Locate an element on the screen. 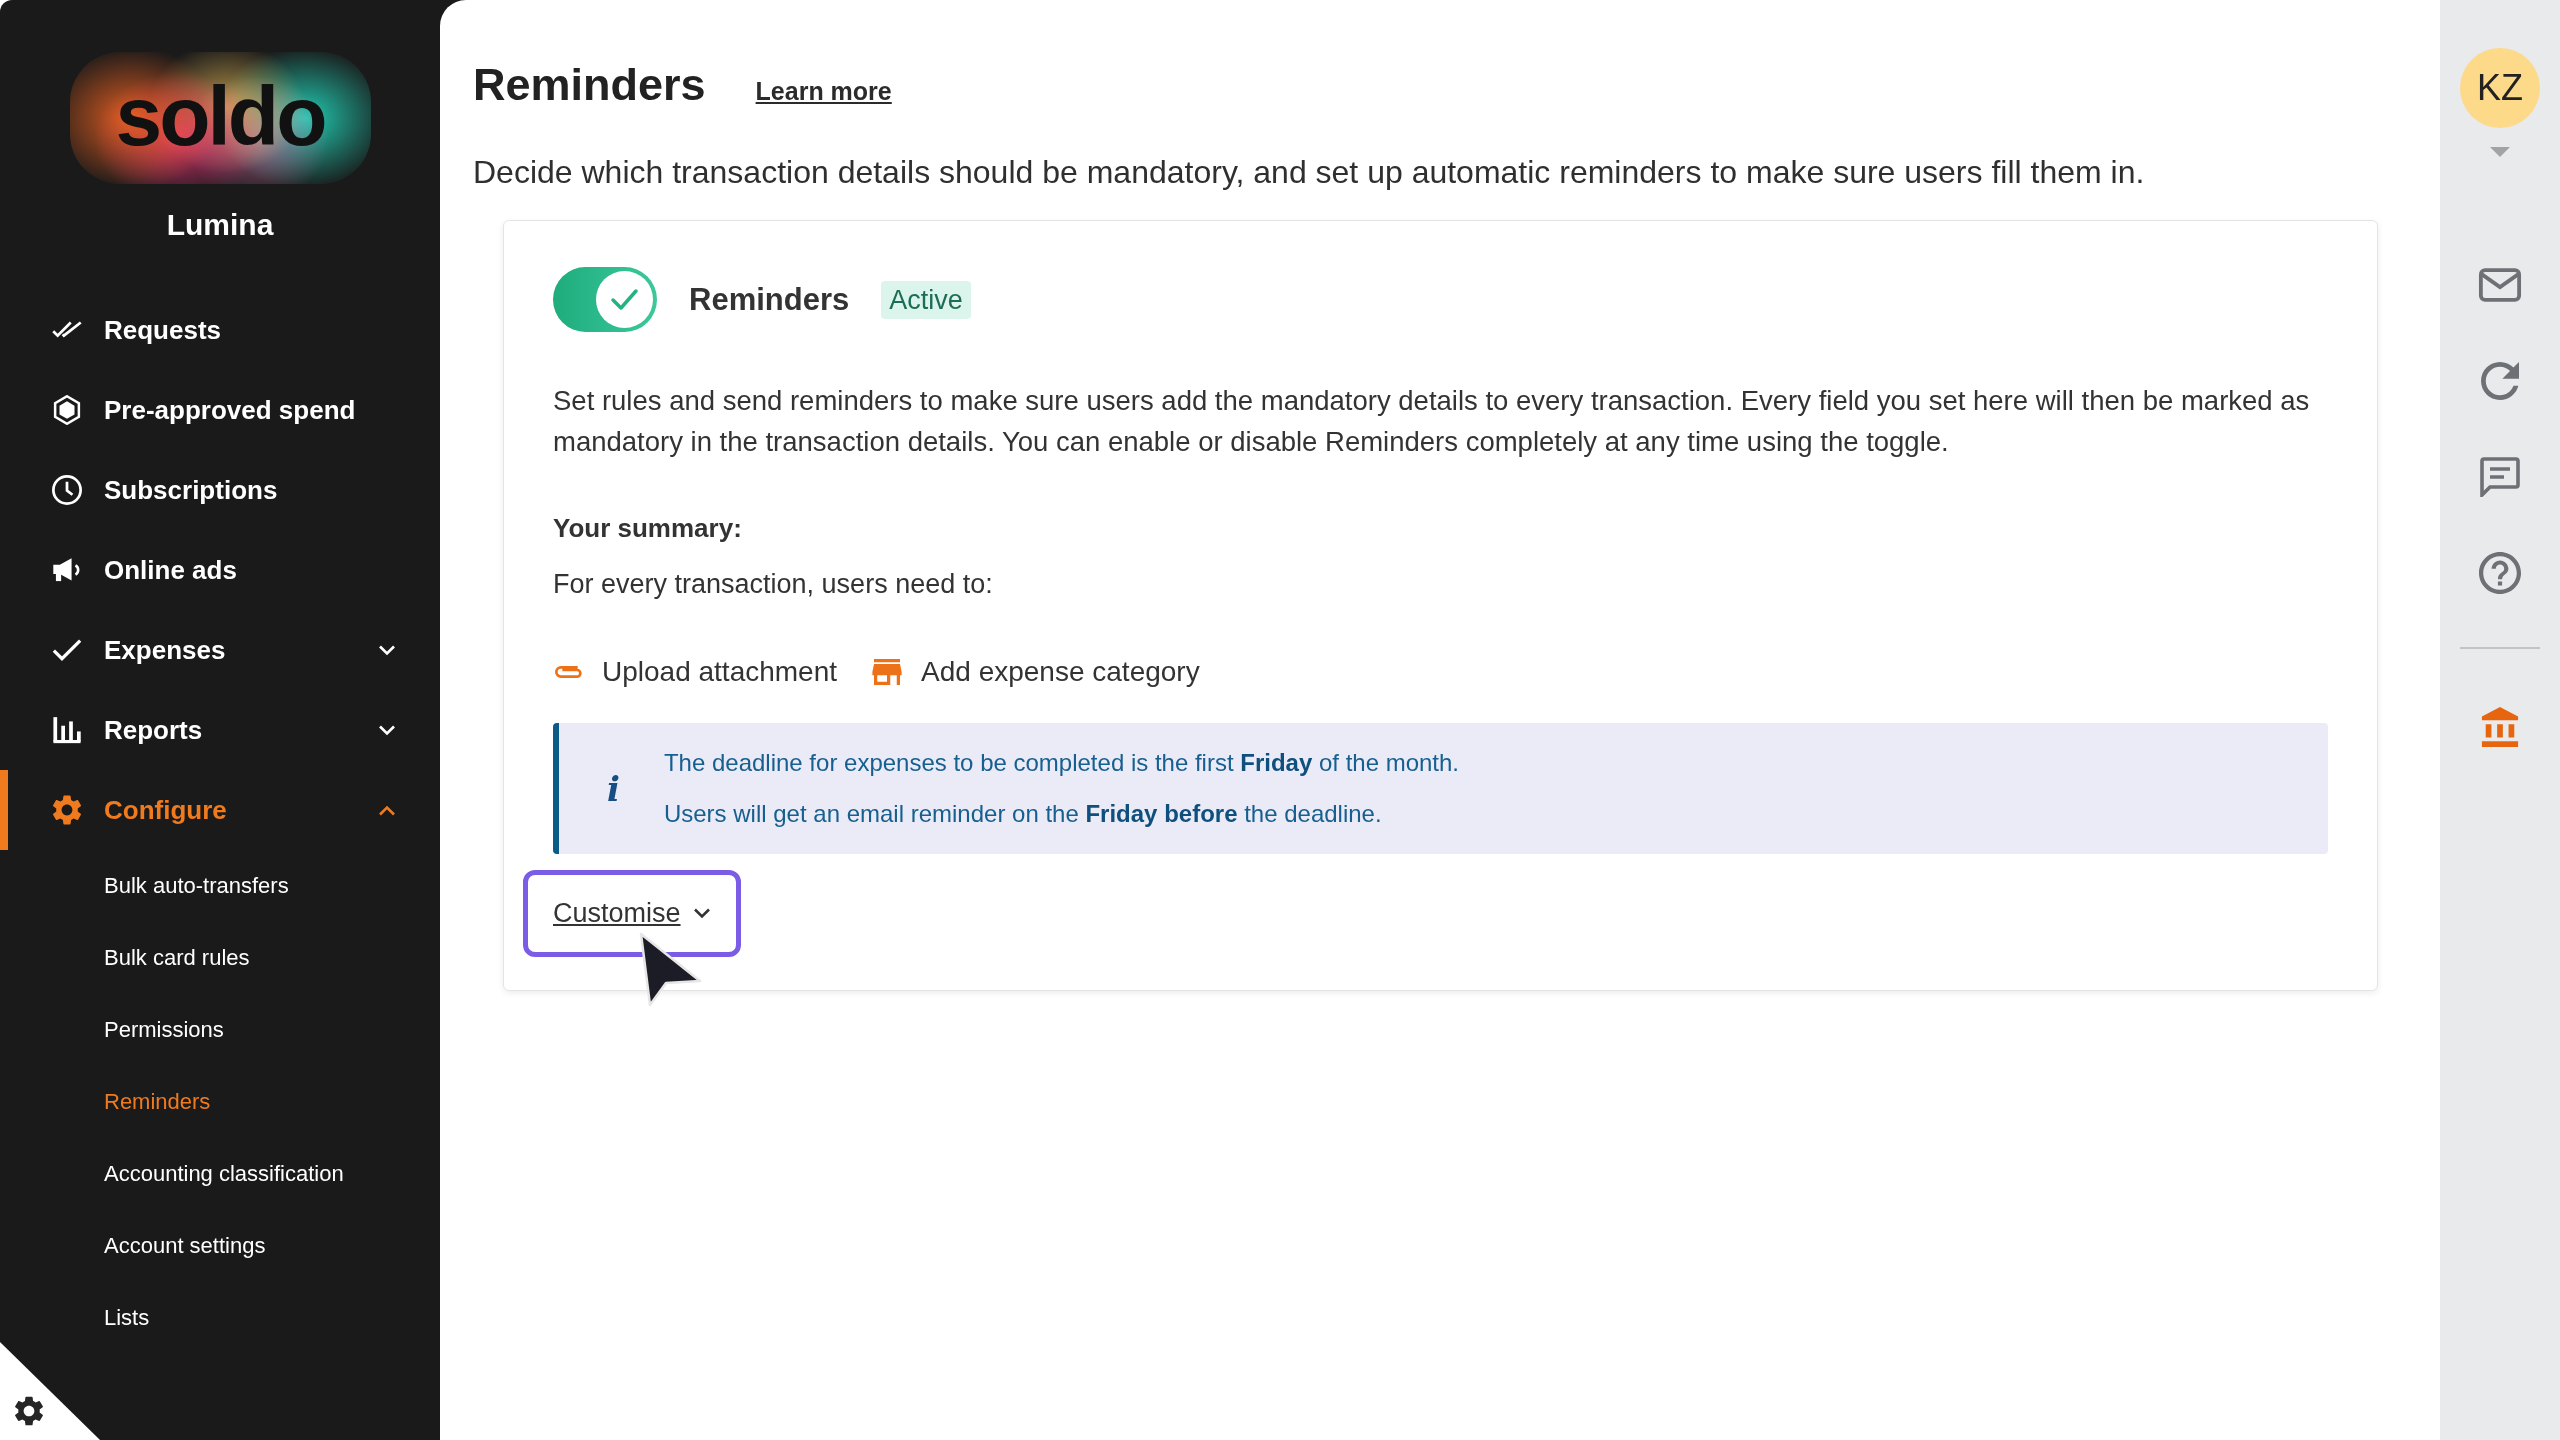 This screenshot has height=1440, width=2560. nav-item: Expenses is located at coordinates (220, 650).